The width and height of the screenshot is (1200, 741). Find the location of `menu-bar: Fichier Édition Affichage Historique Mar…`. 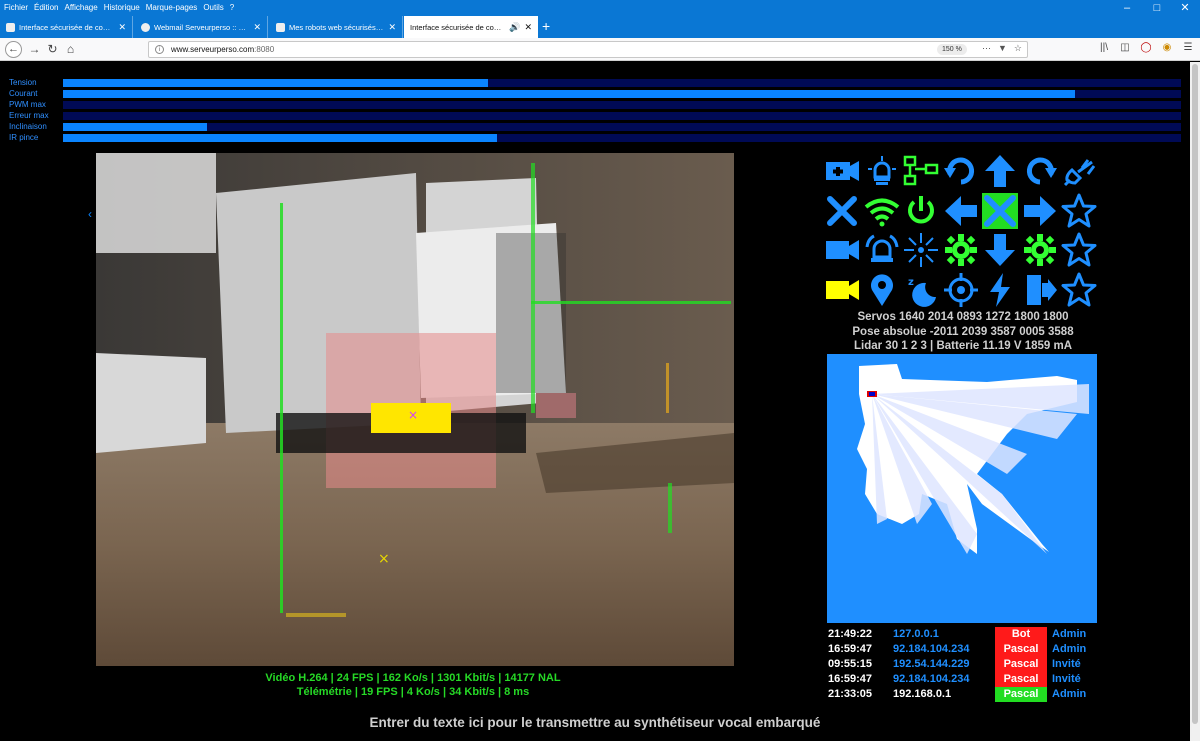

menu-bar: Fichier Édition Affichage Historique Mar… is located at coordinates (600, 7).